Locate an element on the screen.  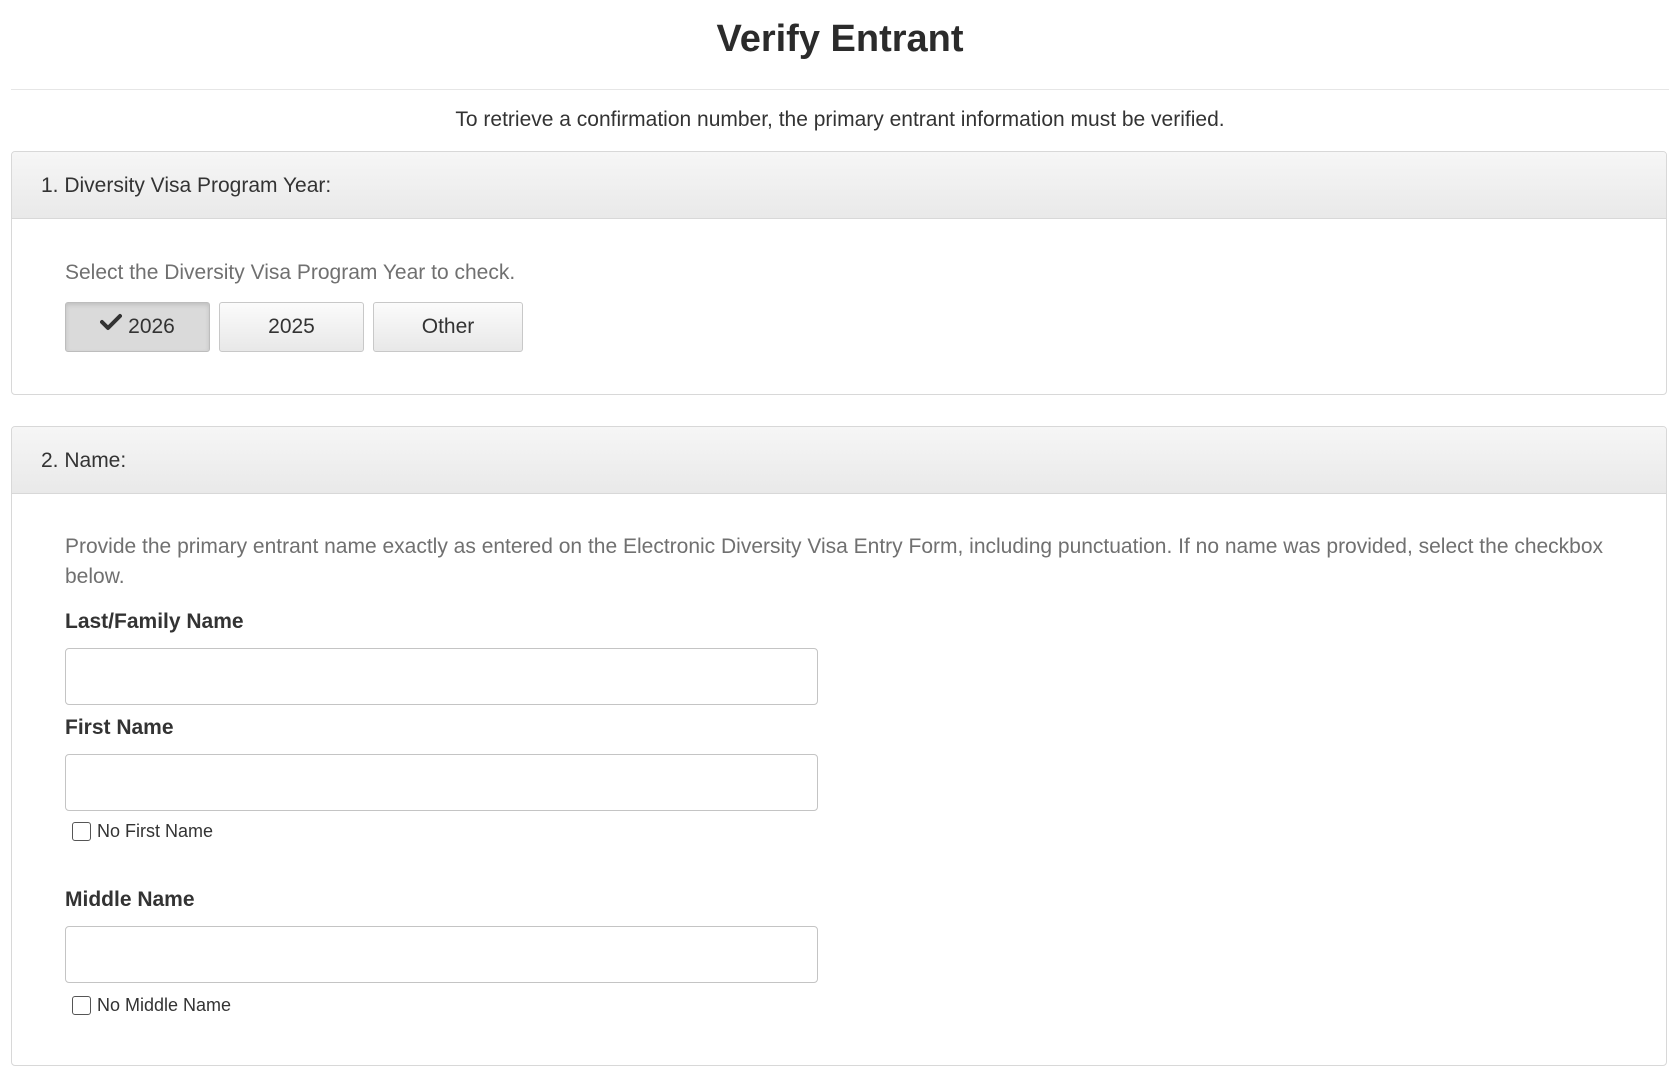
last-name-input is located at coordinates (441, 676).